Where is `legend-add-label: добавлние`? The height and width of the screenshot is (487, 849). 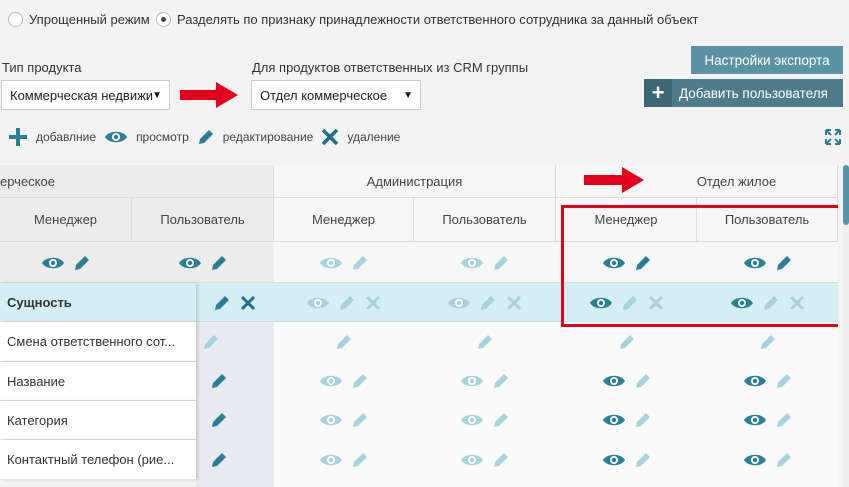
legend-add-label: добавлние is located at coordinates (66, 137).